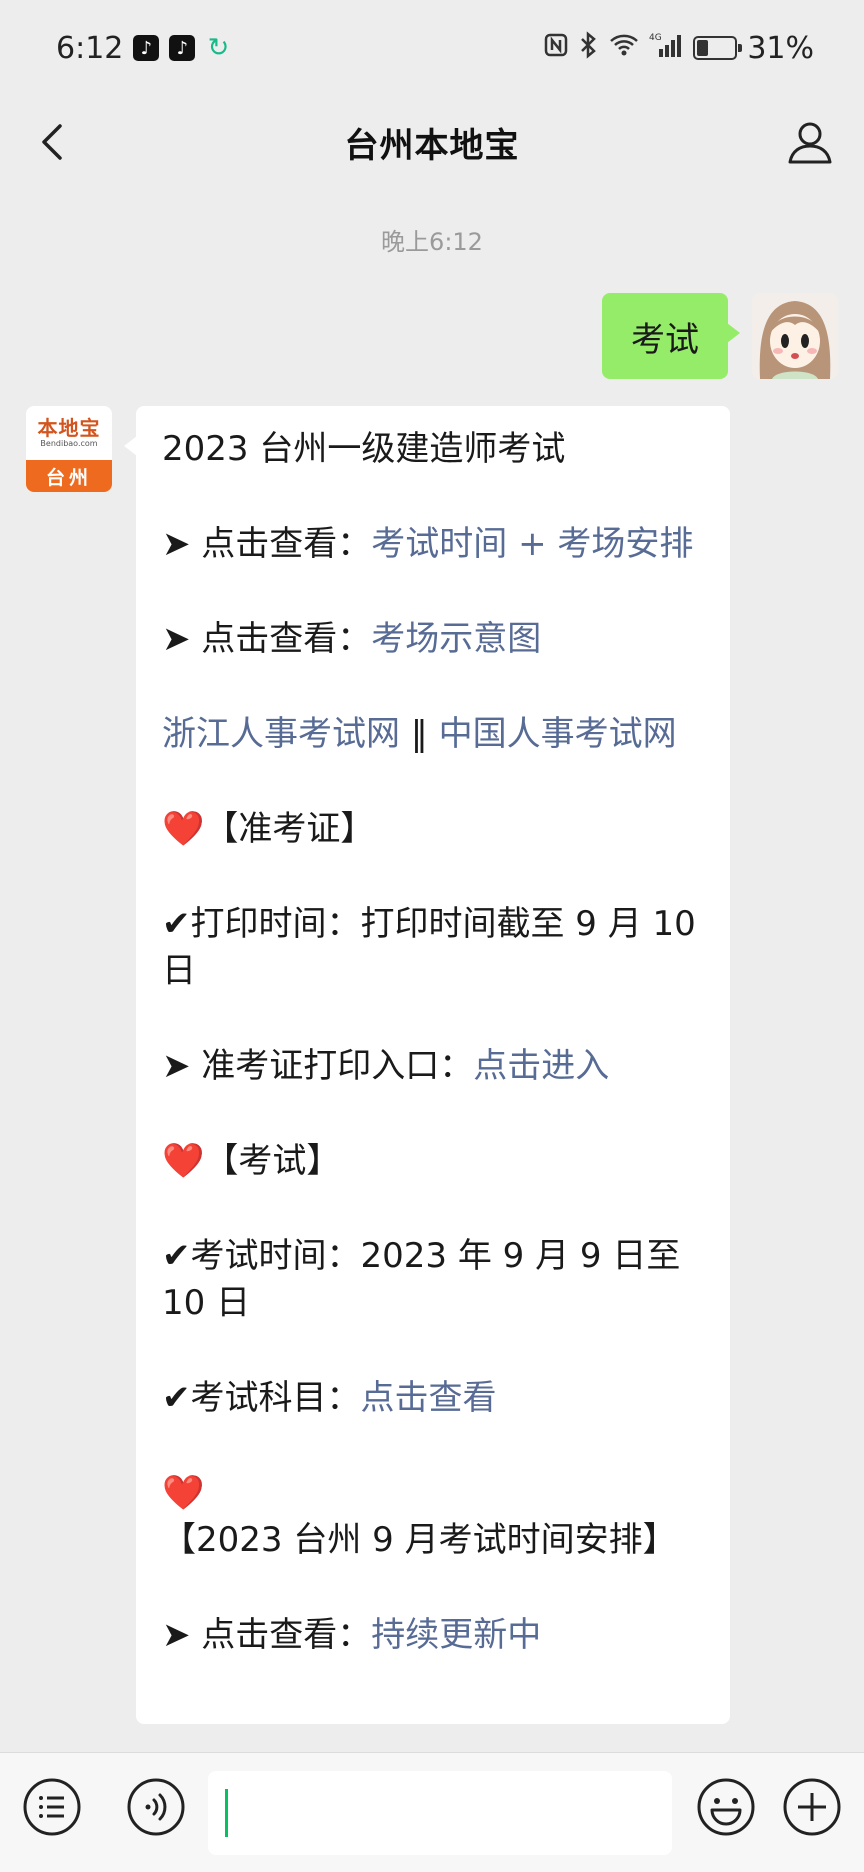 Image resolution: width=864 pixels, height=1872 pixels. What do you see at coordinates (589, 48) in the screenshot?
I see `bluetooth-icon` at bounding box center [589, 48].